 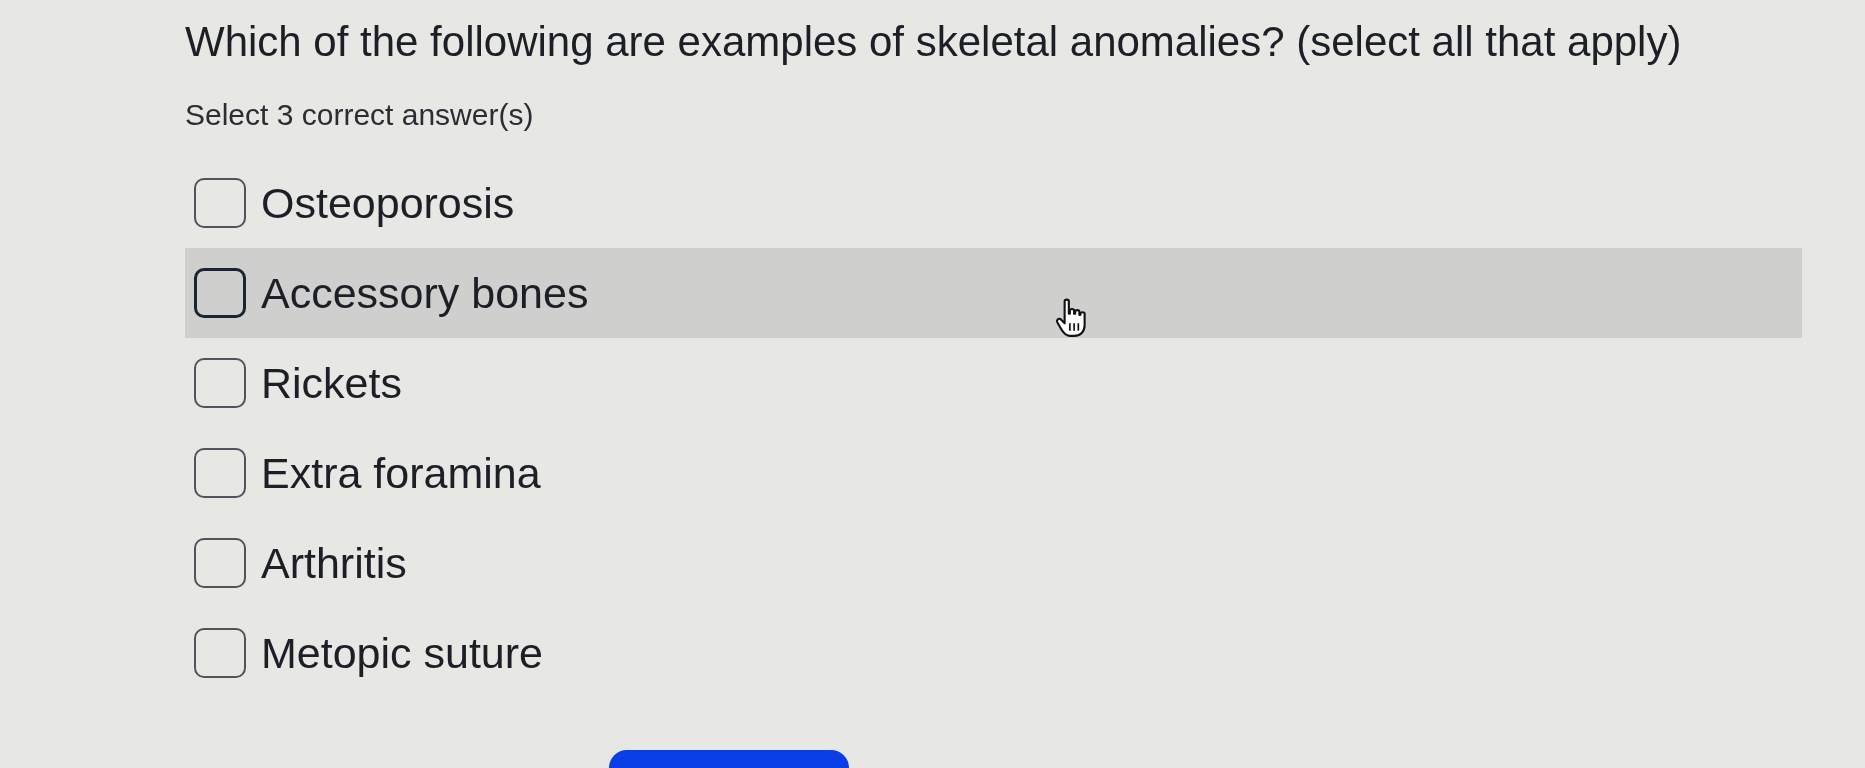 I want to click on option-label: Rickets, so click(x=331, y=383).